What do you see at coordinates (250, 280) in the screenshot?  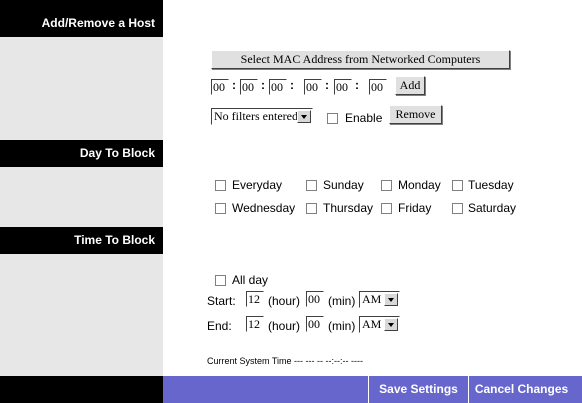 I see `label-all-day: All day` at bounding box center [250, 280].